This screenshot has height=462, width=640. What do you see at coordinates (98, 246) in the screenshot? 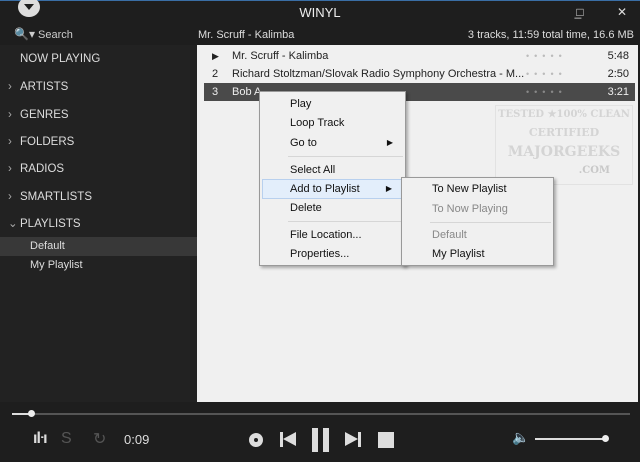
I see `playlist-item-default: Default` at bounding box center [98, 246].